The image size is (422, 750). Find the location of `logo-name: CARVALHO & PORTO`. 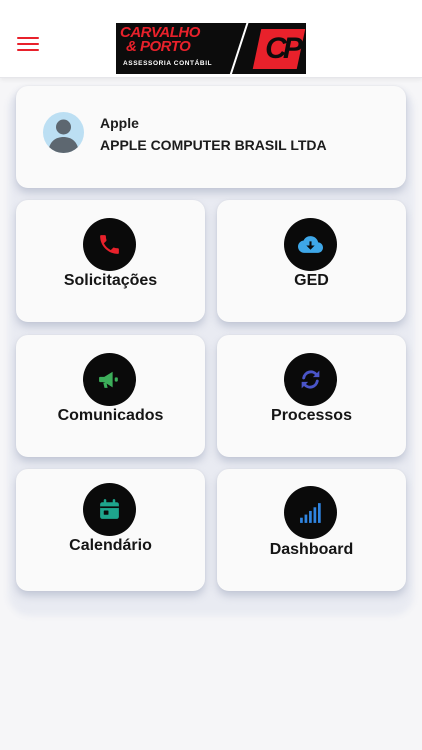

logo-name: CARVALHO & PORTO is located at coordinates (180, 40).